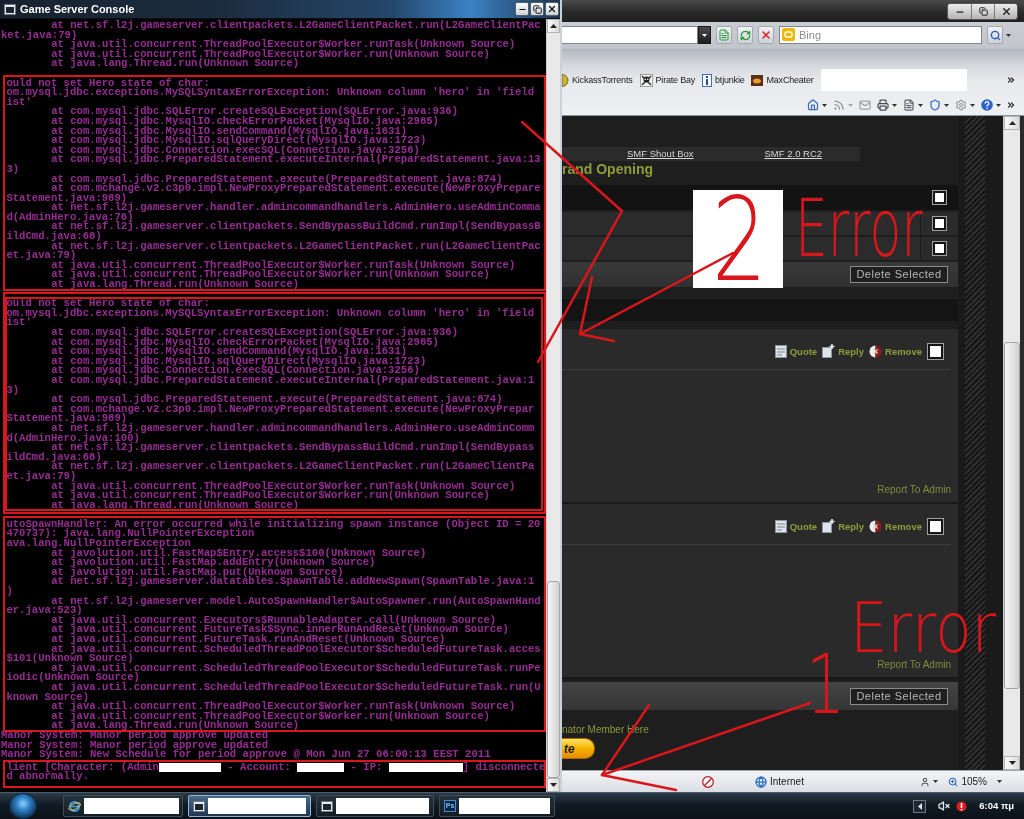  What do you see at coordinates (813, 105) in the screenshot?
I see `home-icon` at bounding box center [813, 105].